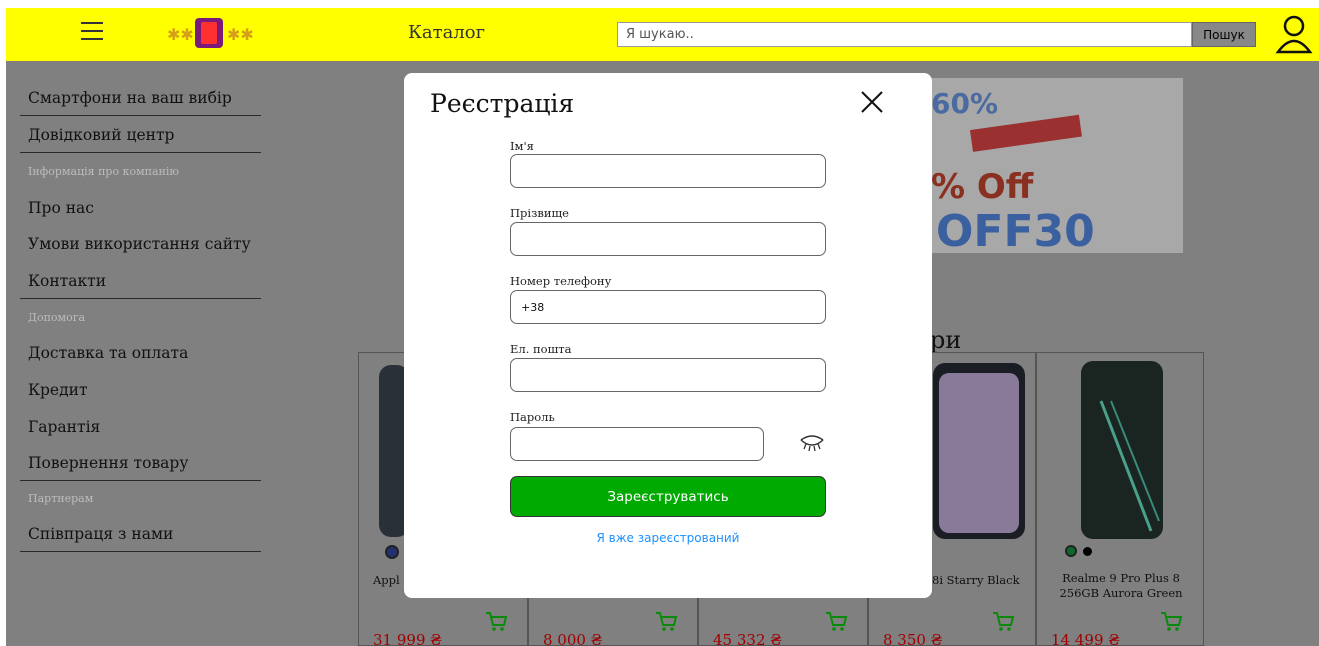 The height and width of the screenshot is (646, 1319). Describe the element at coordinates (213, 34) in the screenshot. I see `site-logo: ✱✱ ✱✱` at that location.